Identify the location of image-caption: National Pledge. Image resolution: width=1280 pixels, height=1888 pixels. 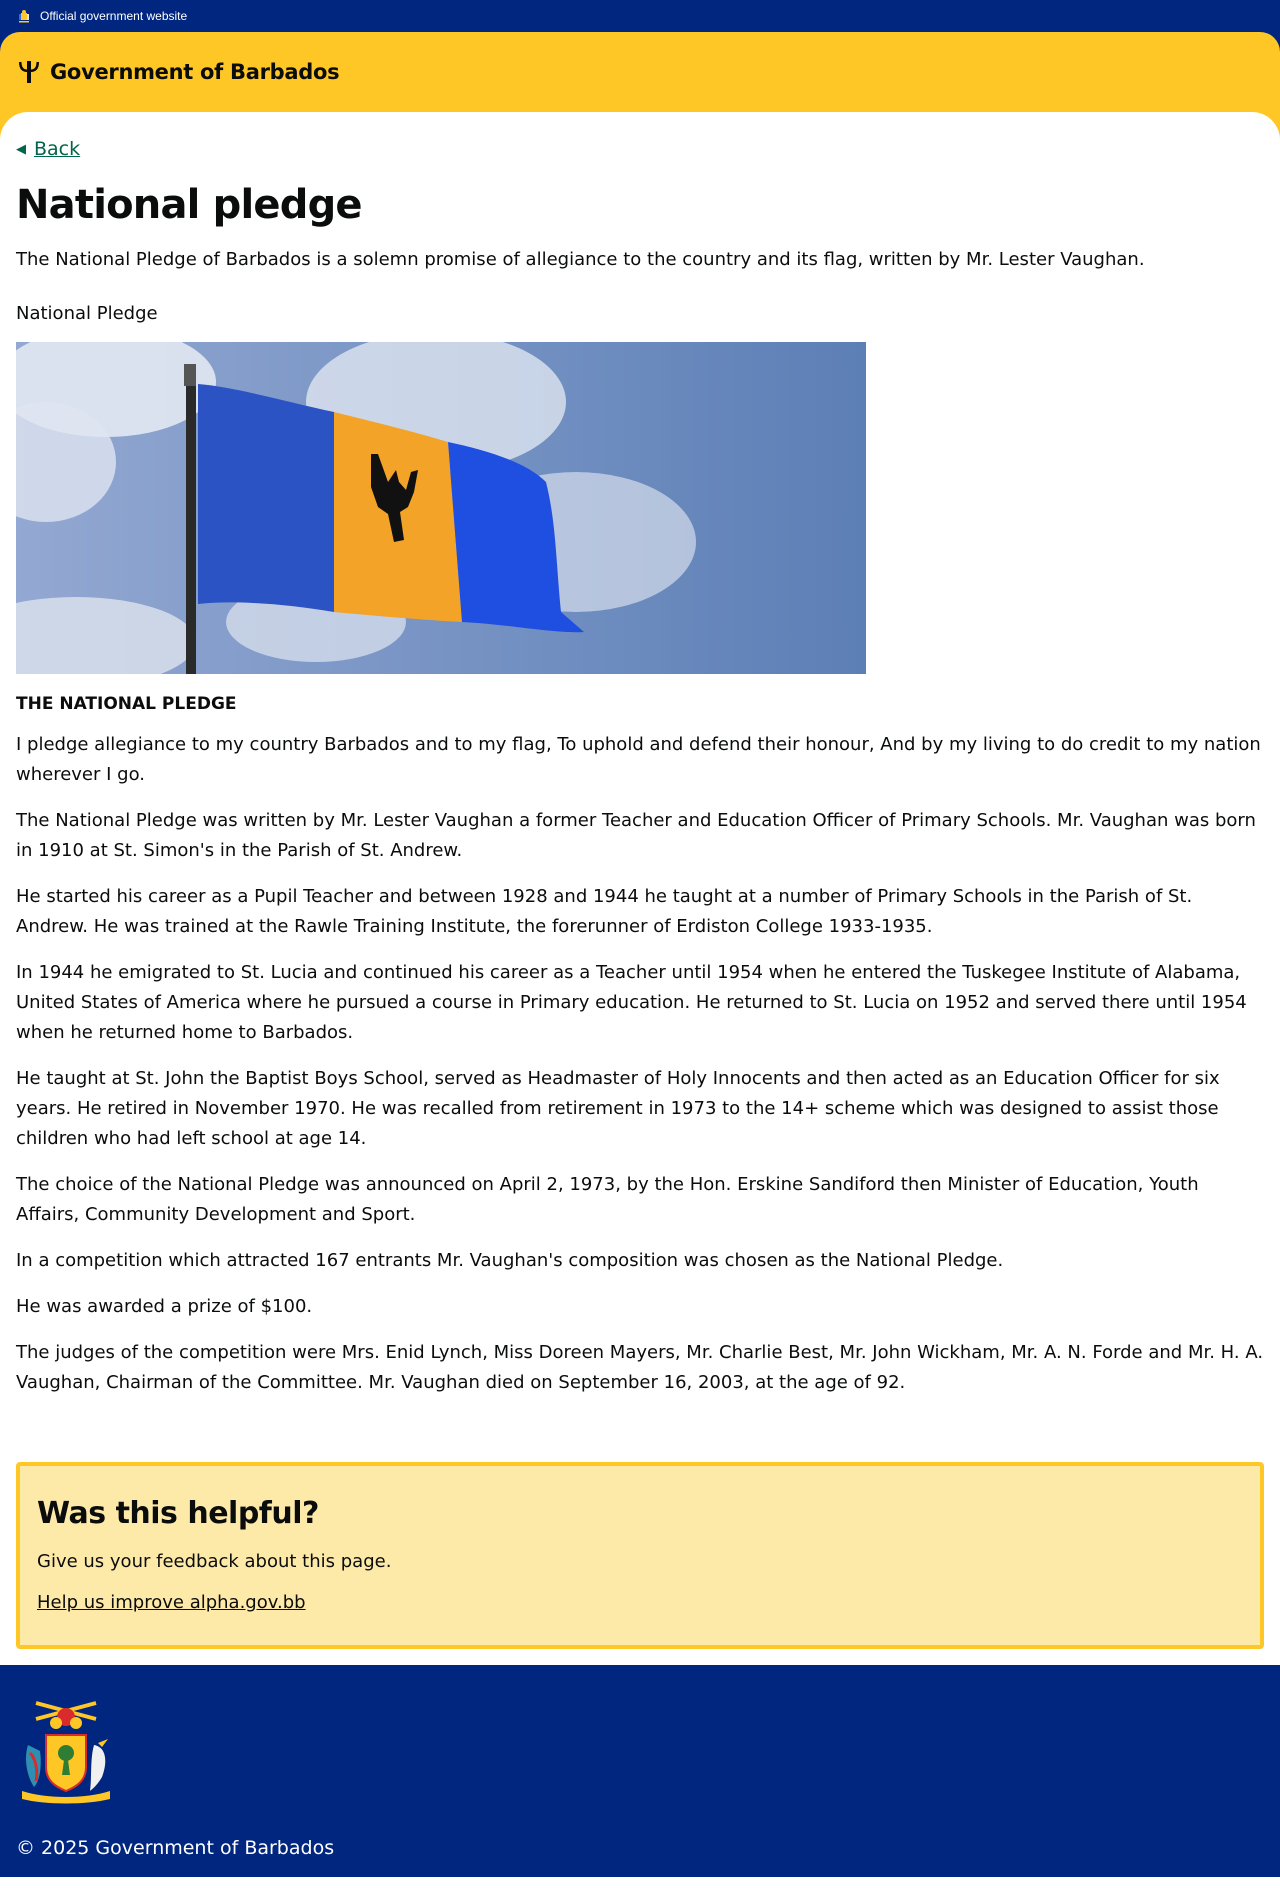
(87, 313).